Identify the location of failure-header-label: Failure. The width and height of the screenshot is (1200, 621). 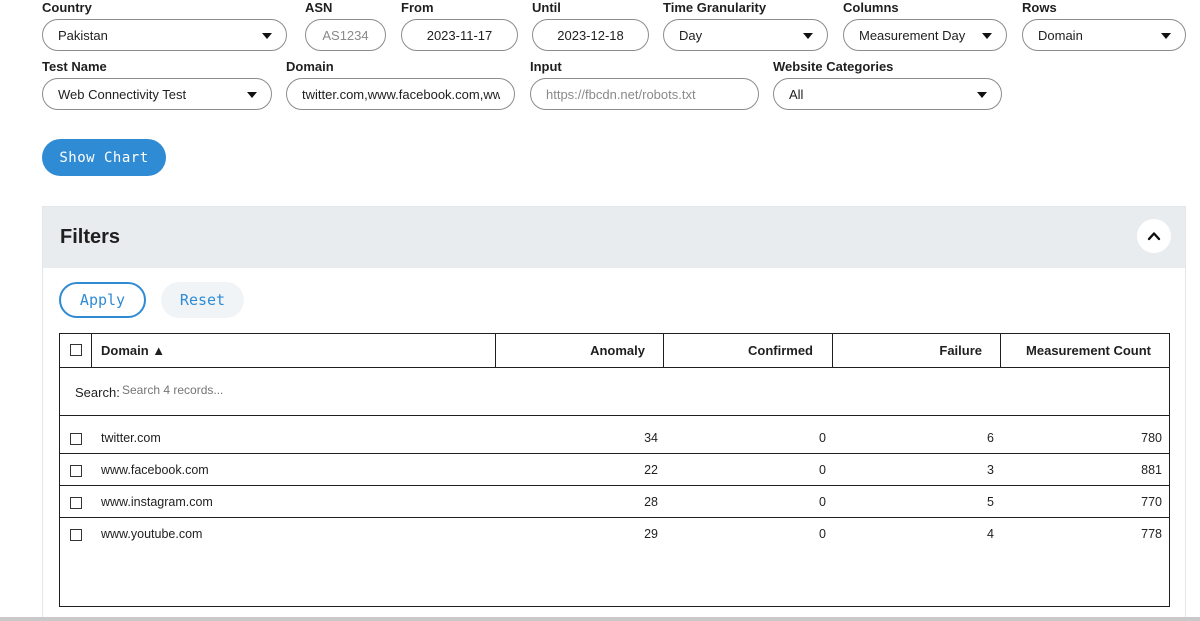
(960, 350).